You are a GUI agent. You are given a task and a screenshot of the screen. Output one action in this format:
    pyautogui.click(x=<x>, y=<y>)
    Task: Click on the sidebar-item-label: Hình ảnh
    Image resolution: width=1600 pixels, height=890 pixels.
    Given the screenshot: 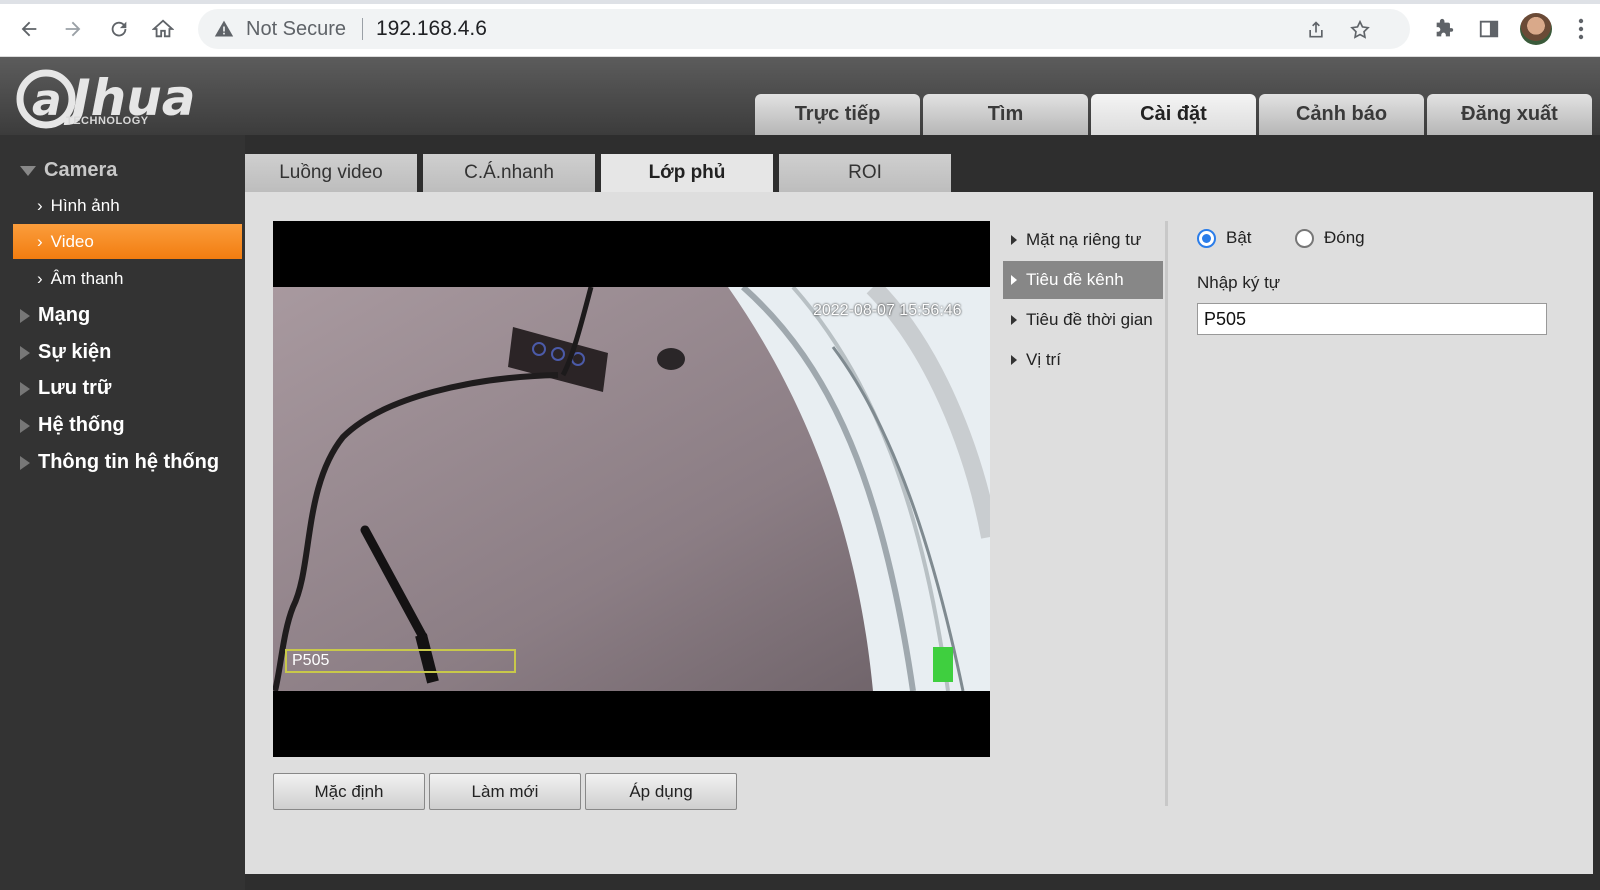 What is the action you would take?
    pyautogui.click(x=85, y=205)
    